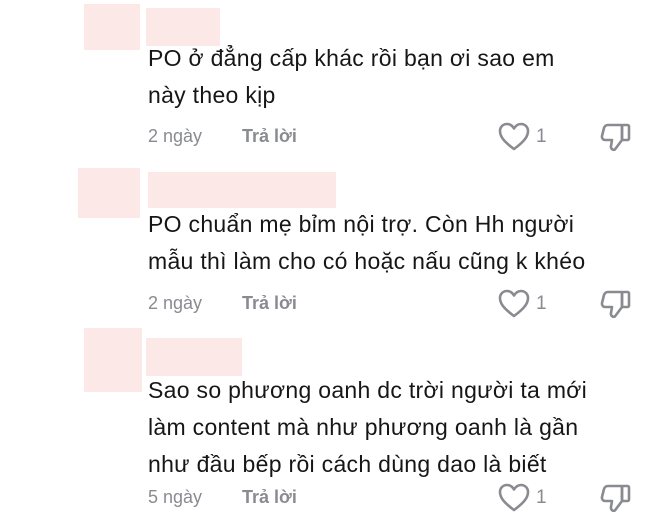 The height and width of the screenshot is (531, 660). What do you see at coordinates (175, 497) in the screenshot?
I see `comment-timestamp: 5 ngày` at bounding box center [175, 497].